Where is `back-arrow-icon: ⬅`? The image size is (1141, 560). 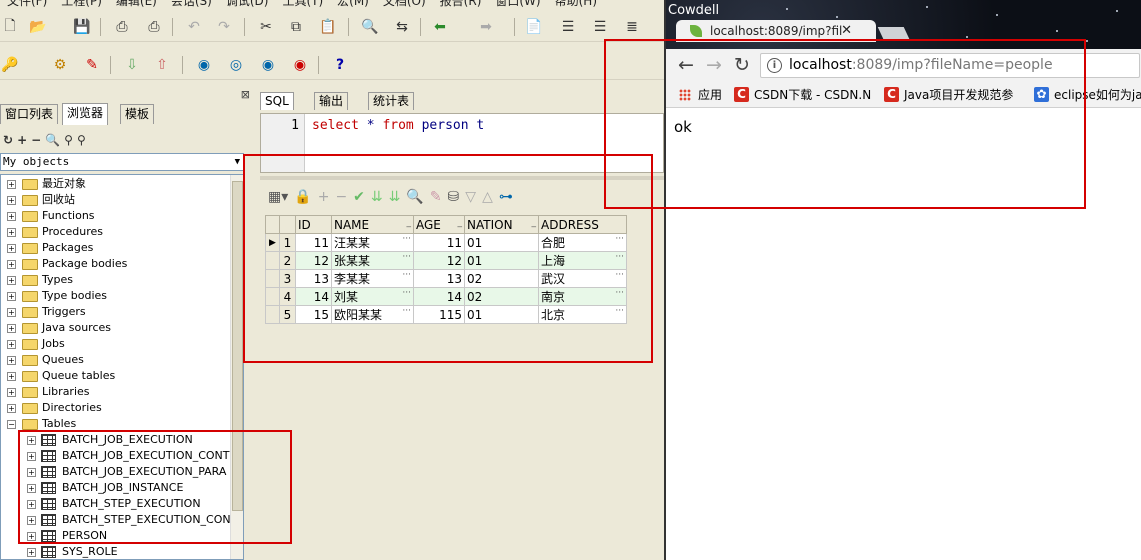
back-arrow-icon: ⬅ is located at coordinates (440, 27).